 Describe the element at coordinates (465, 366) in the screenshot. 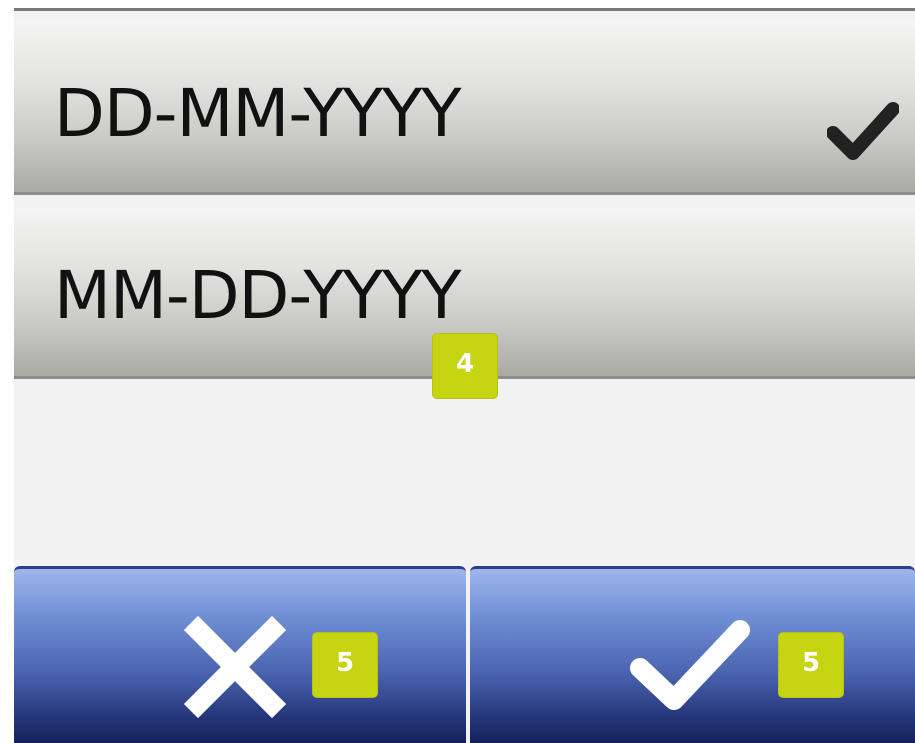

I see `callout-badge-4: 4` at that location.